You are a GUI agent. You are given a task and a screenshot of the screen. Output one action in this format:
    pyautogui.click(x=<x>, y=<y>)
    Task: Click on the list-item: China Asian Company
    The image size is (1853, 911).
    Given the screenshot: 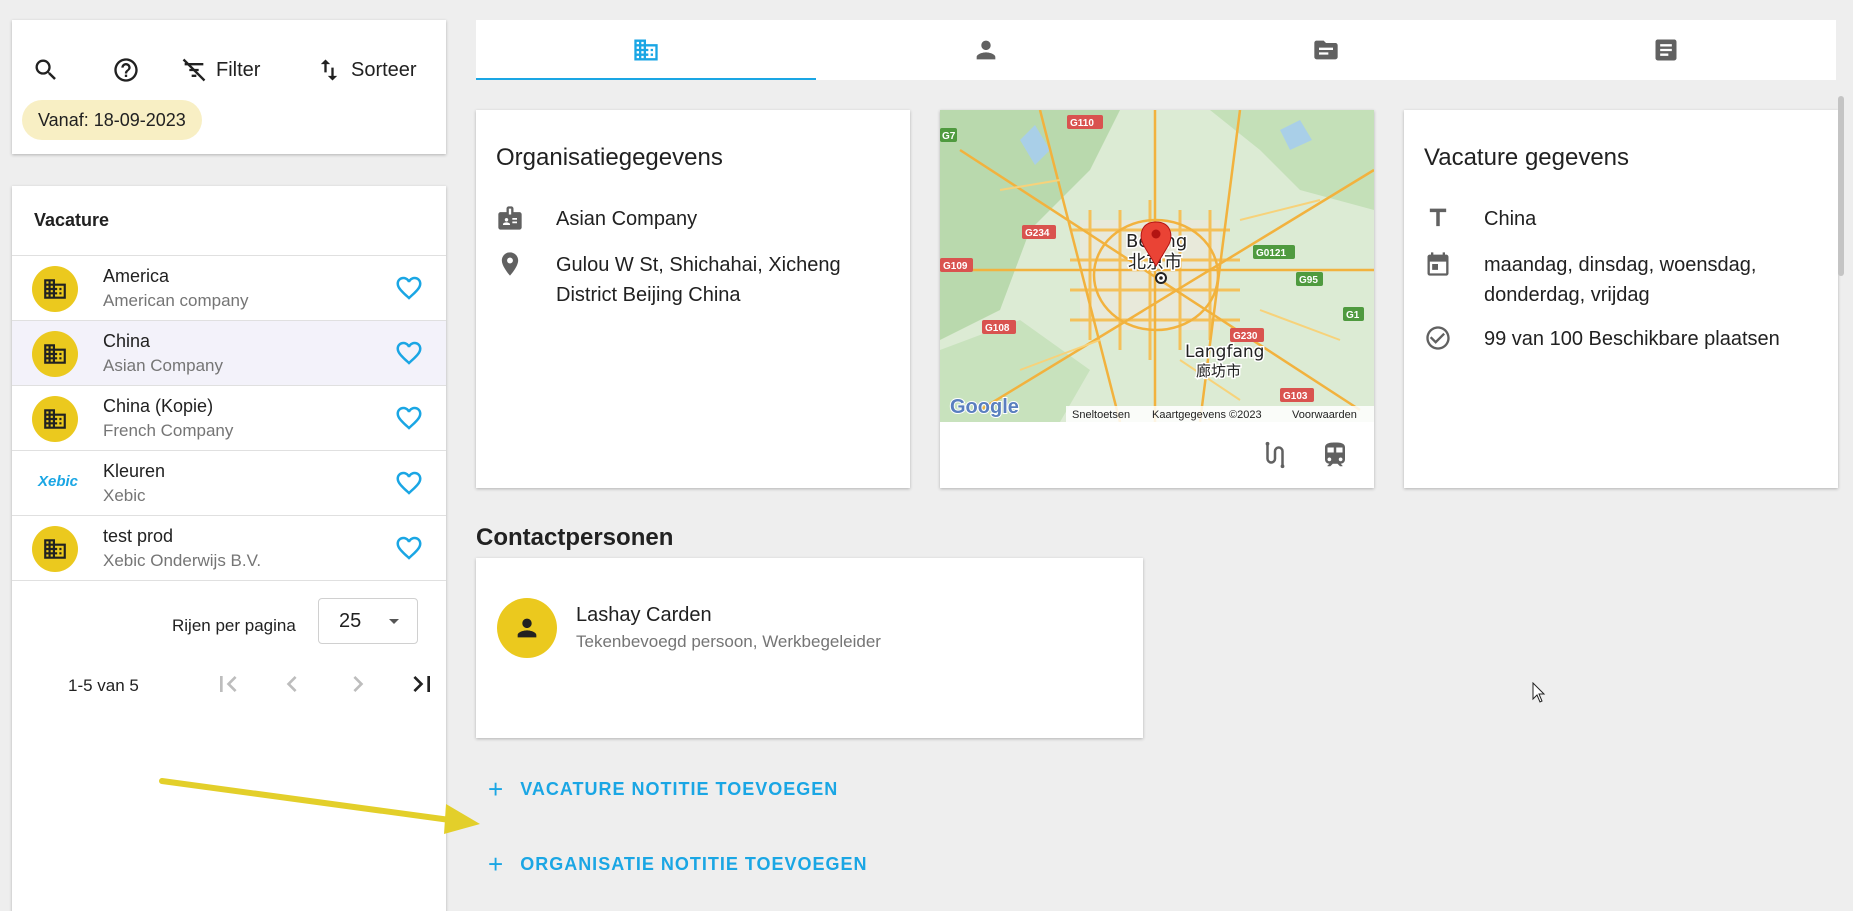 What is the action you would take?
    pyautogui.click(x=229, y=353)
    